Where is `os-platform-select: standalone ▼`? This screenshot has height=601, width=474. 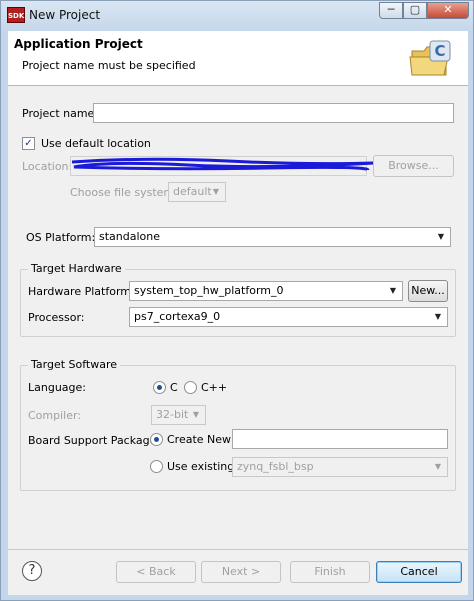
os-platform-select: standalone ▼ is located at coordinates (272, 237).